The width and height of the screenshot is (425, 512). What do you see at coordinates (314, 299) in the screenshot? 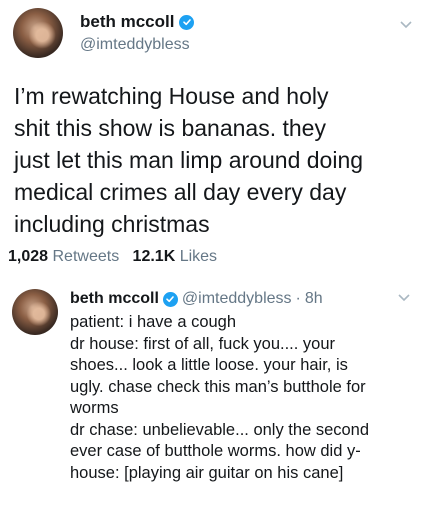
I see `tweet-timestamp: 8h` at bounding box center [314, 299].